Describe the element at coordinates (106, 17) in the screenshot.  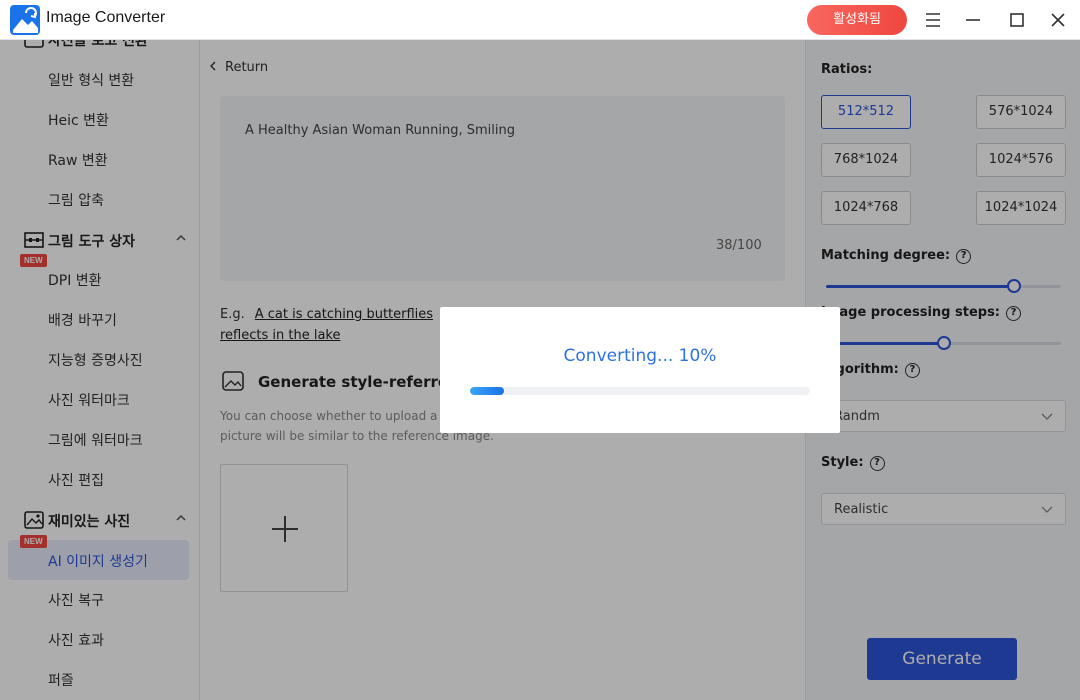
I see `app-title: Image Converter` at that location.